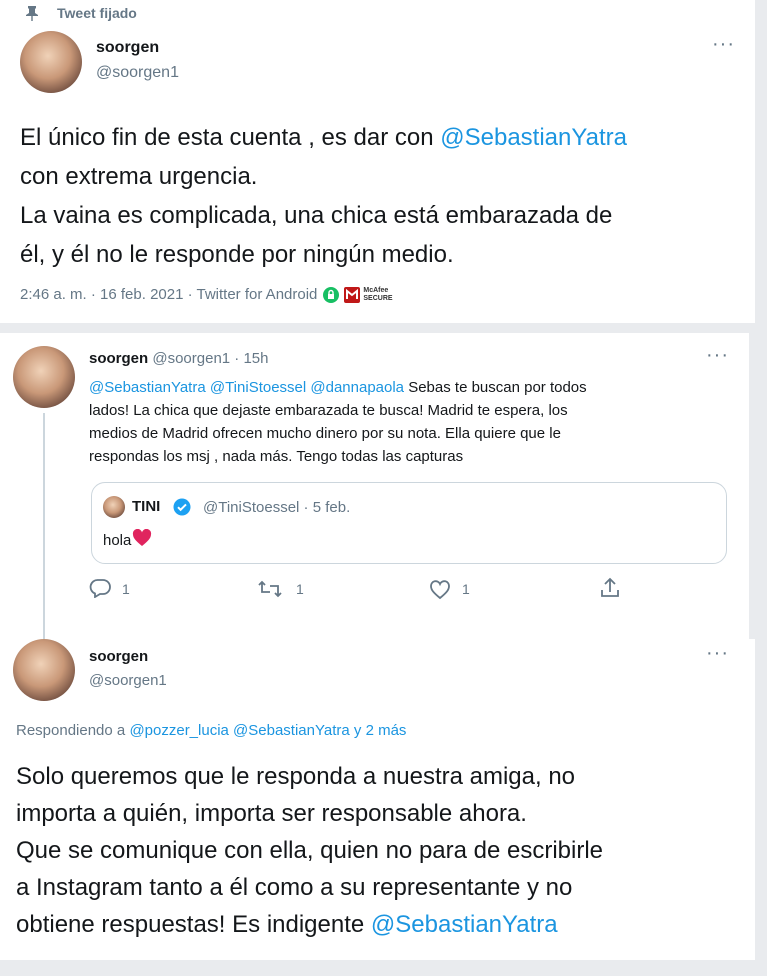 The width and height of the screenshot is (767, 976). What do you see at coordinates (117, 540) in the screenshot?
I see `quoted-text-value: hola` at bounding box center [117, 540].